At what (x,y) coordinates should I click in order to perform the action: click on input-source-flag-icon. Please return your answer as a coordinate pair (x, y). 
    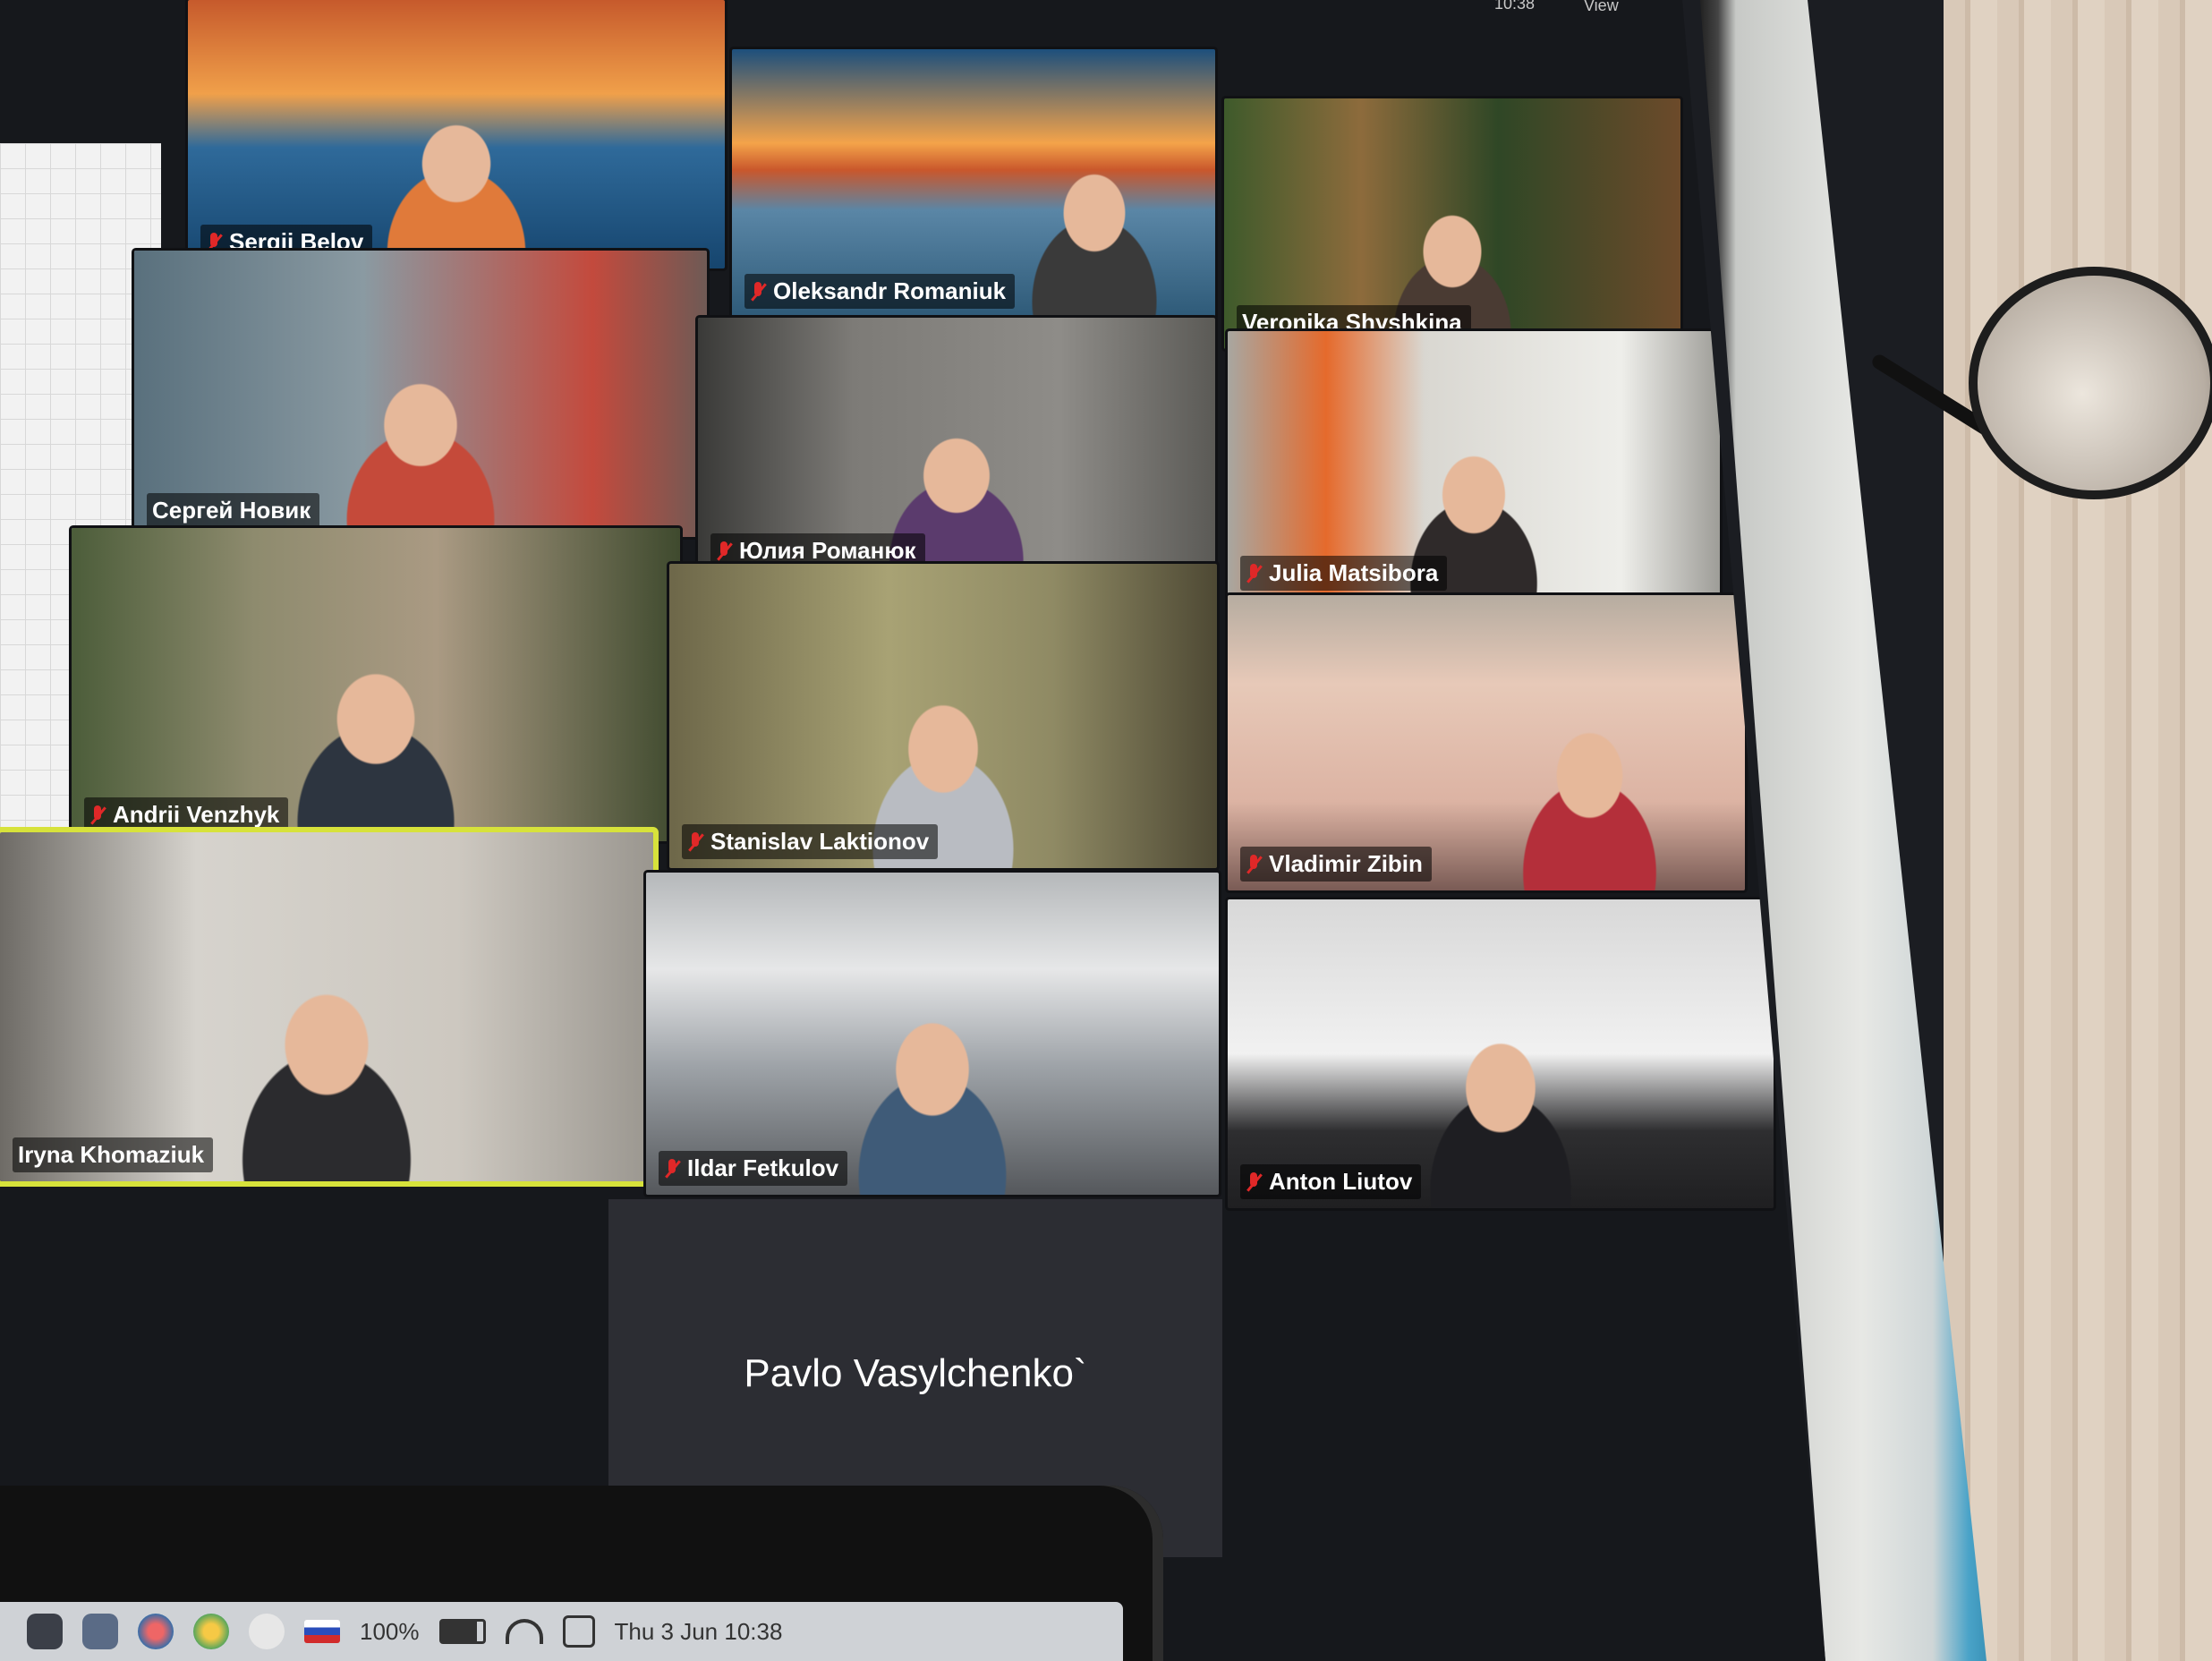
    Looking at the image, I should click on (322, 1631).